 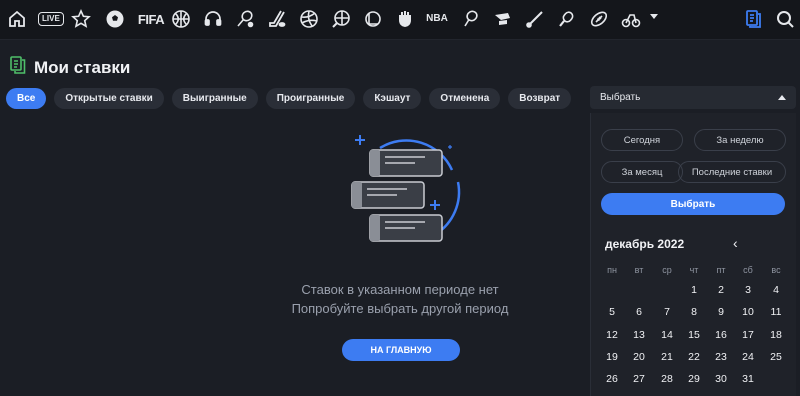 What do you see at coordinates (748, 335) in the screenshot?
I see `calendar-day: 17` at bounding box center [748, 335].